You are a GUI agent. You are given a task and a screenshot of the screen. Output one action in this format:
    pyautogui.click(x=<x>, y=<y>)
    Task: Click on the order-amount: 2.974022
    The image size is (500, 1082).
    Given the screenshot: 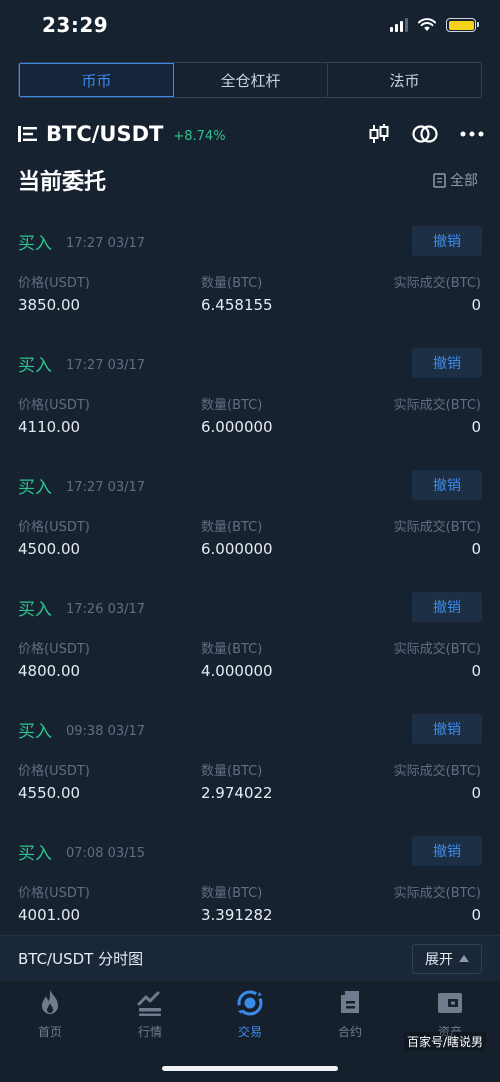 What is the action you would take?
    pyautogui.click(x=237, y=793)
    